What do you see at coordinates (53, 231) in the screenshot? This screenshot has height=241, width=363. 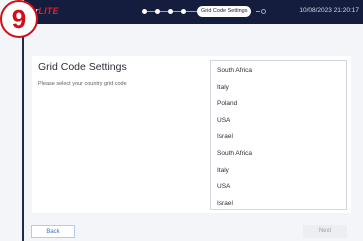 I see `back-button: Back` at bounding box center [53, 231].